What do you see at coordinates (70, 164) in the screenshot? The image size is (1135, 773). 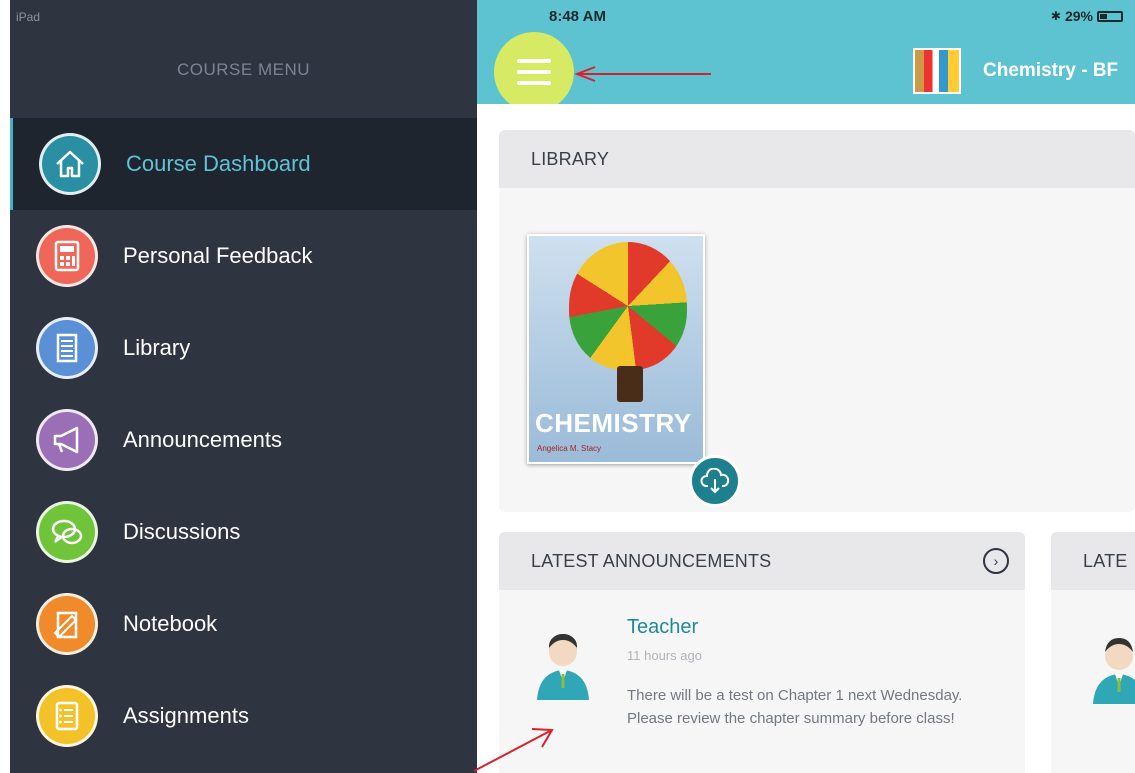 I see `home-icon` at bounding box center [70, 164].